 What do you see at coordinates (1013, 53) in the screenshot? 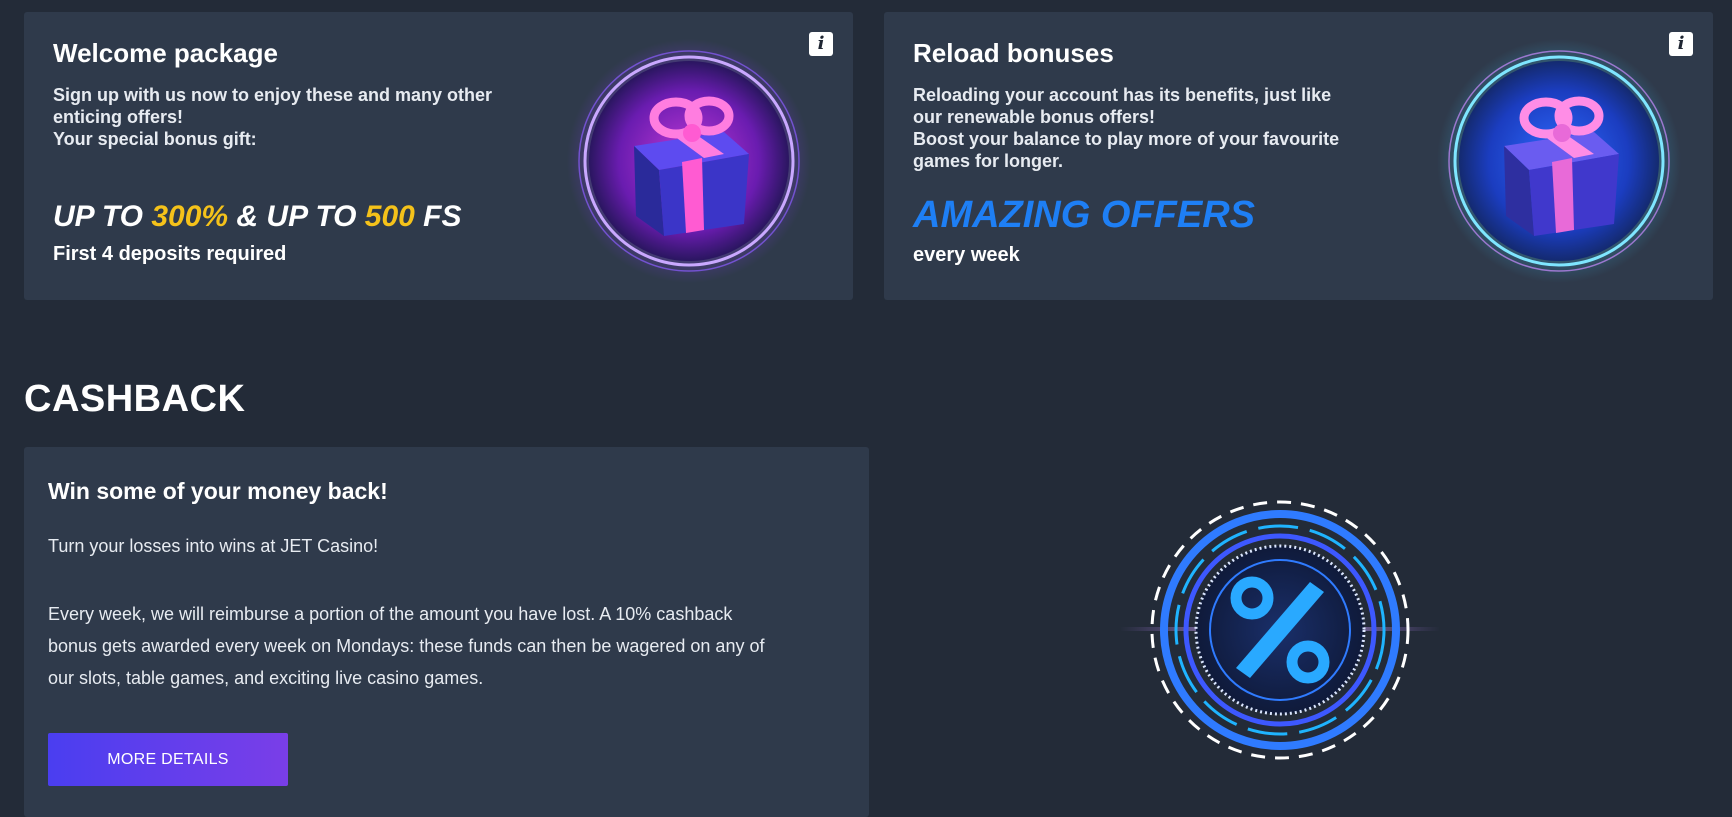
I see `reload-title: Reload bonuses` at bounding box center [1013, 53].